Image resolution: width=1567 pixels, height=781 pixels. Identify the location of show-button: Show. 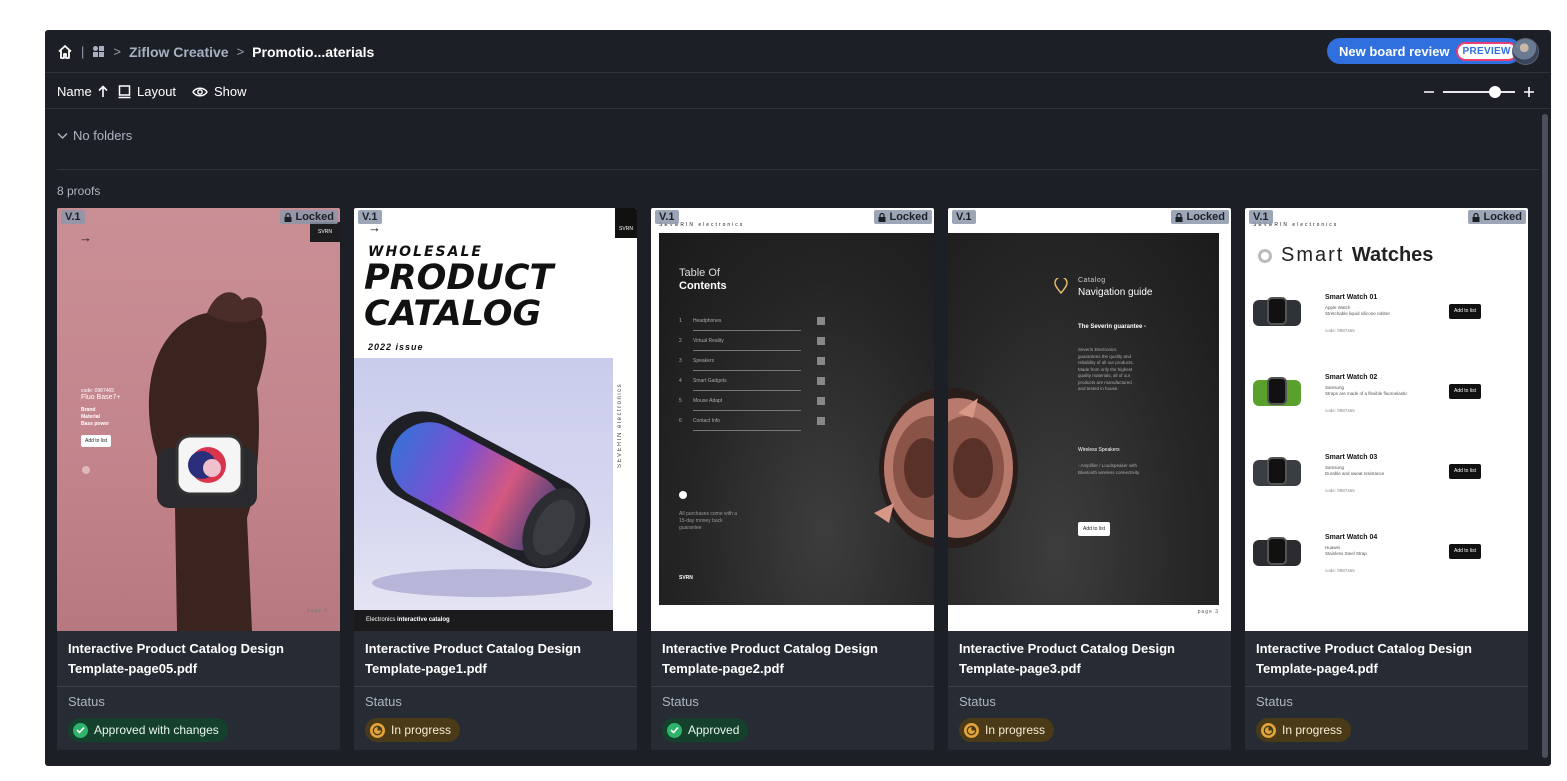
(219, 91).